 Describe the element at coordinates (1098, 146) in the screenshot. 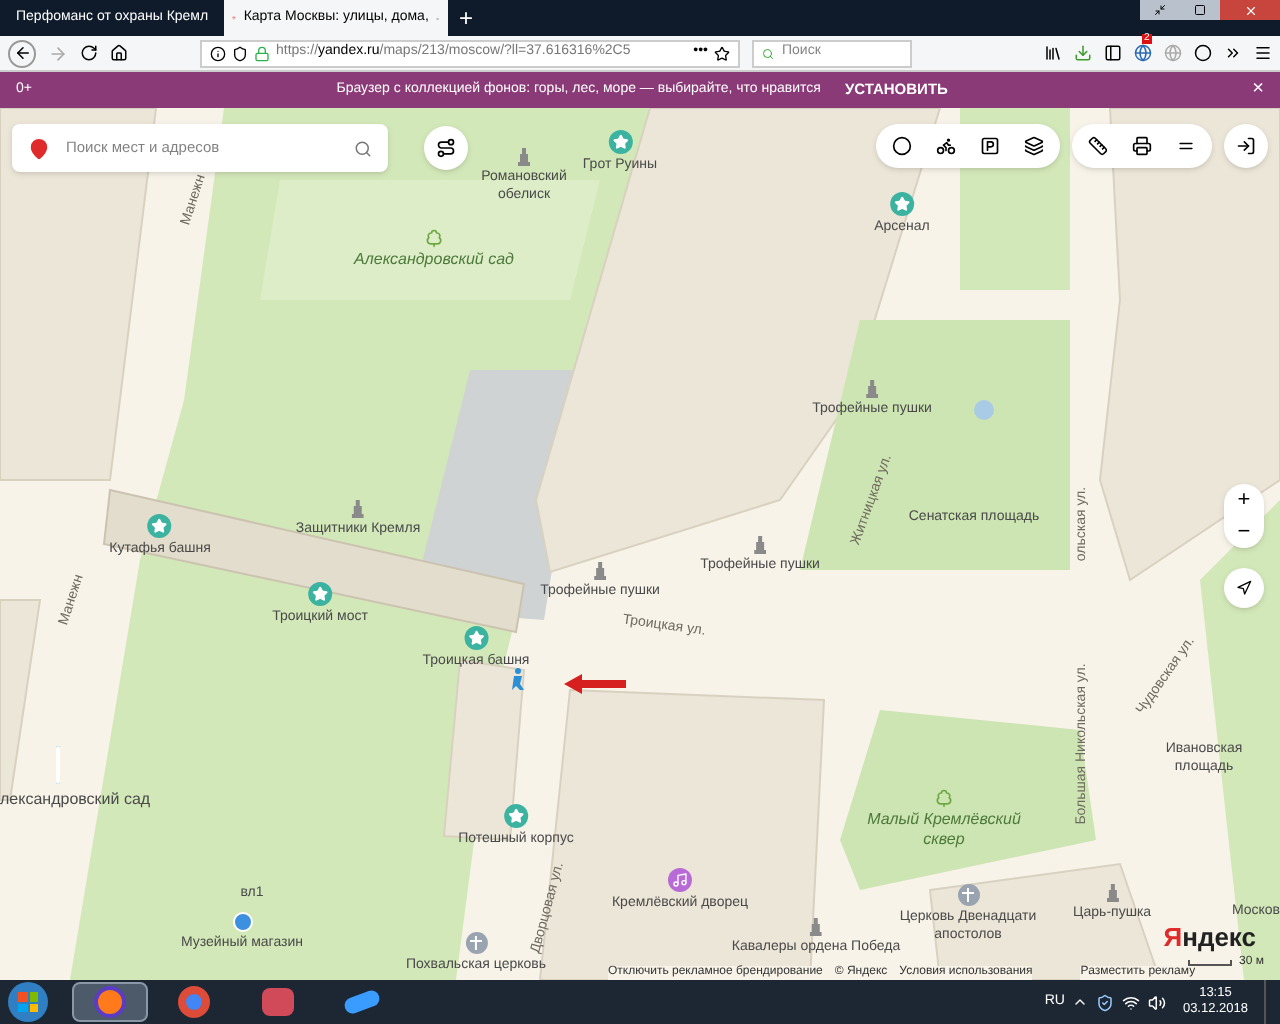

I see `ruler-icon` at that location.